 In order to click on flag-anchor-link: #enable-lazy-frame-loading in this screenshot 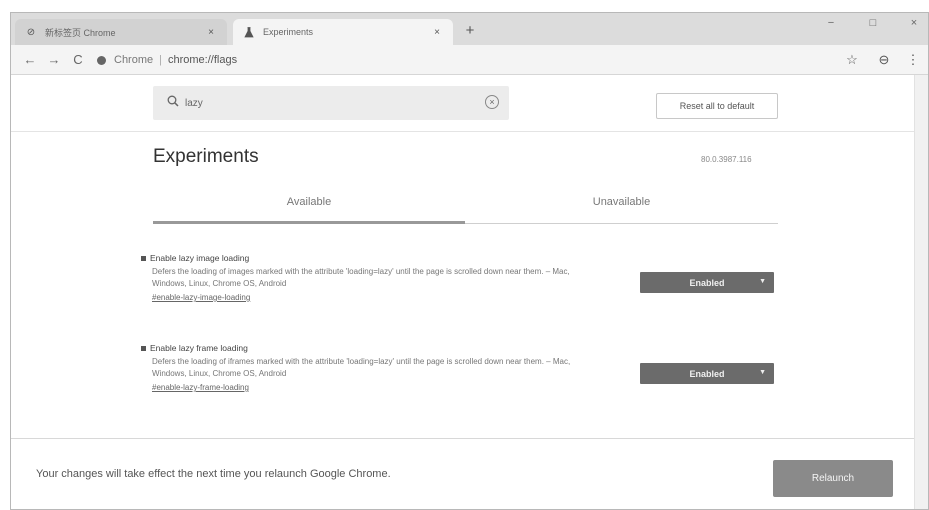, I will do `click(466, 387)`.